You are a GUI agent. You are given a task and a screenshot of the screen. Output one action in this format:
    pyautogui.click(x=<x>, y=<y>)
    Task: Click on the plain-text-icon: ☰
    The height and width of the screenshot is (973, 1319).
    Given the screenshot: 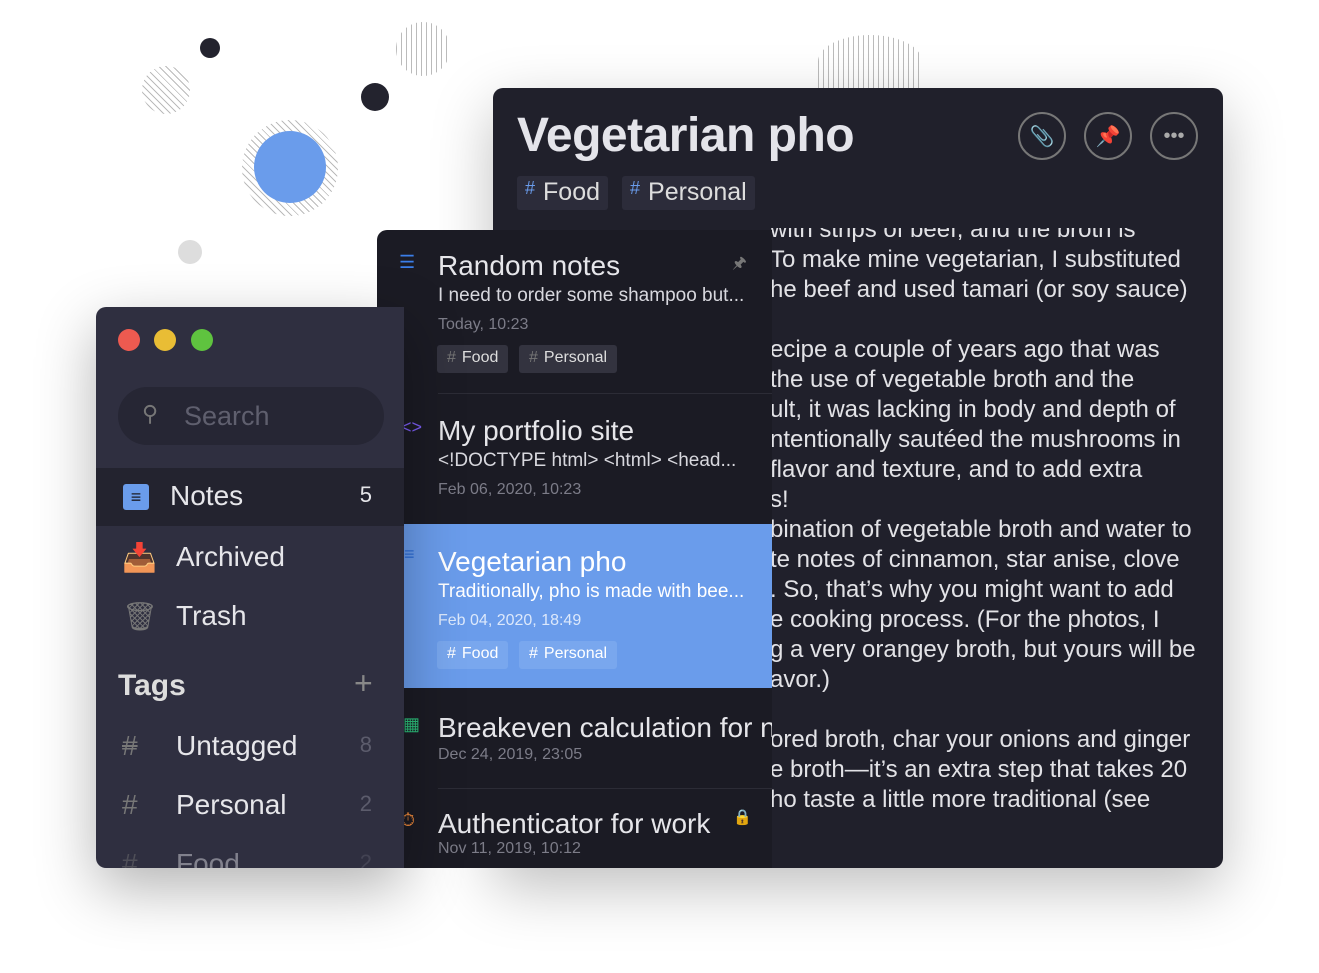 What is the action you would take?
    pyautogui.click(x=407, y=262)
    